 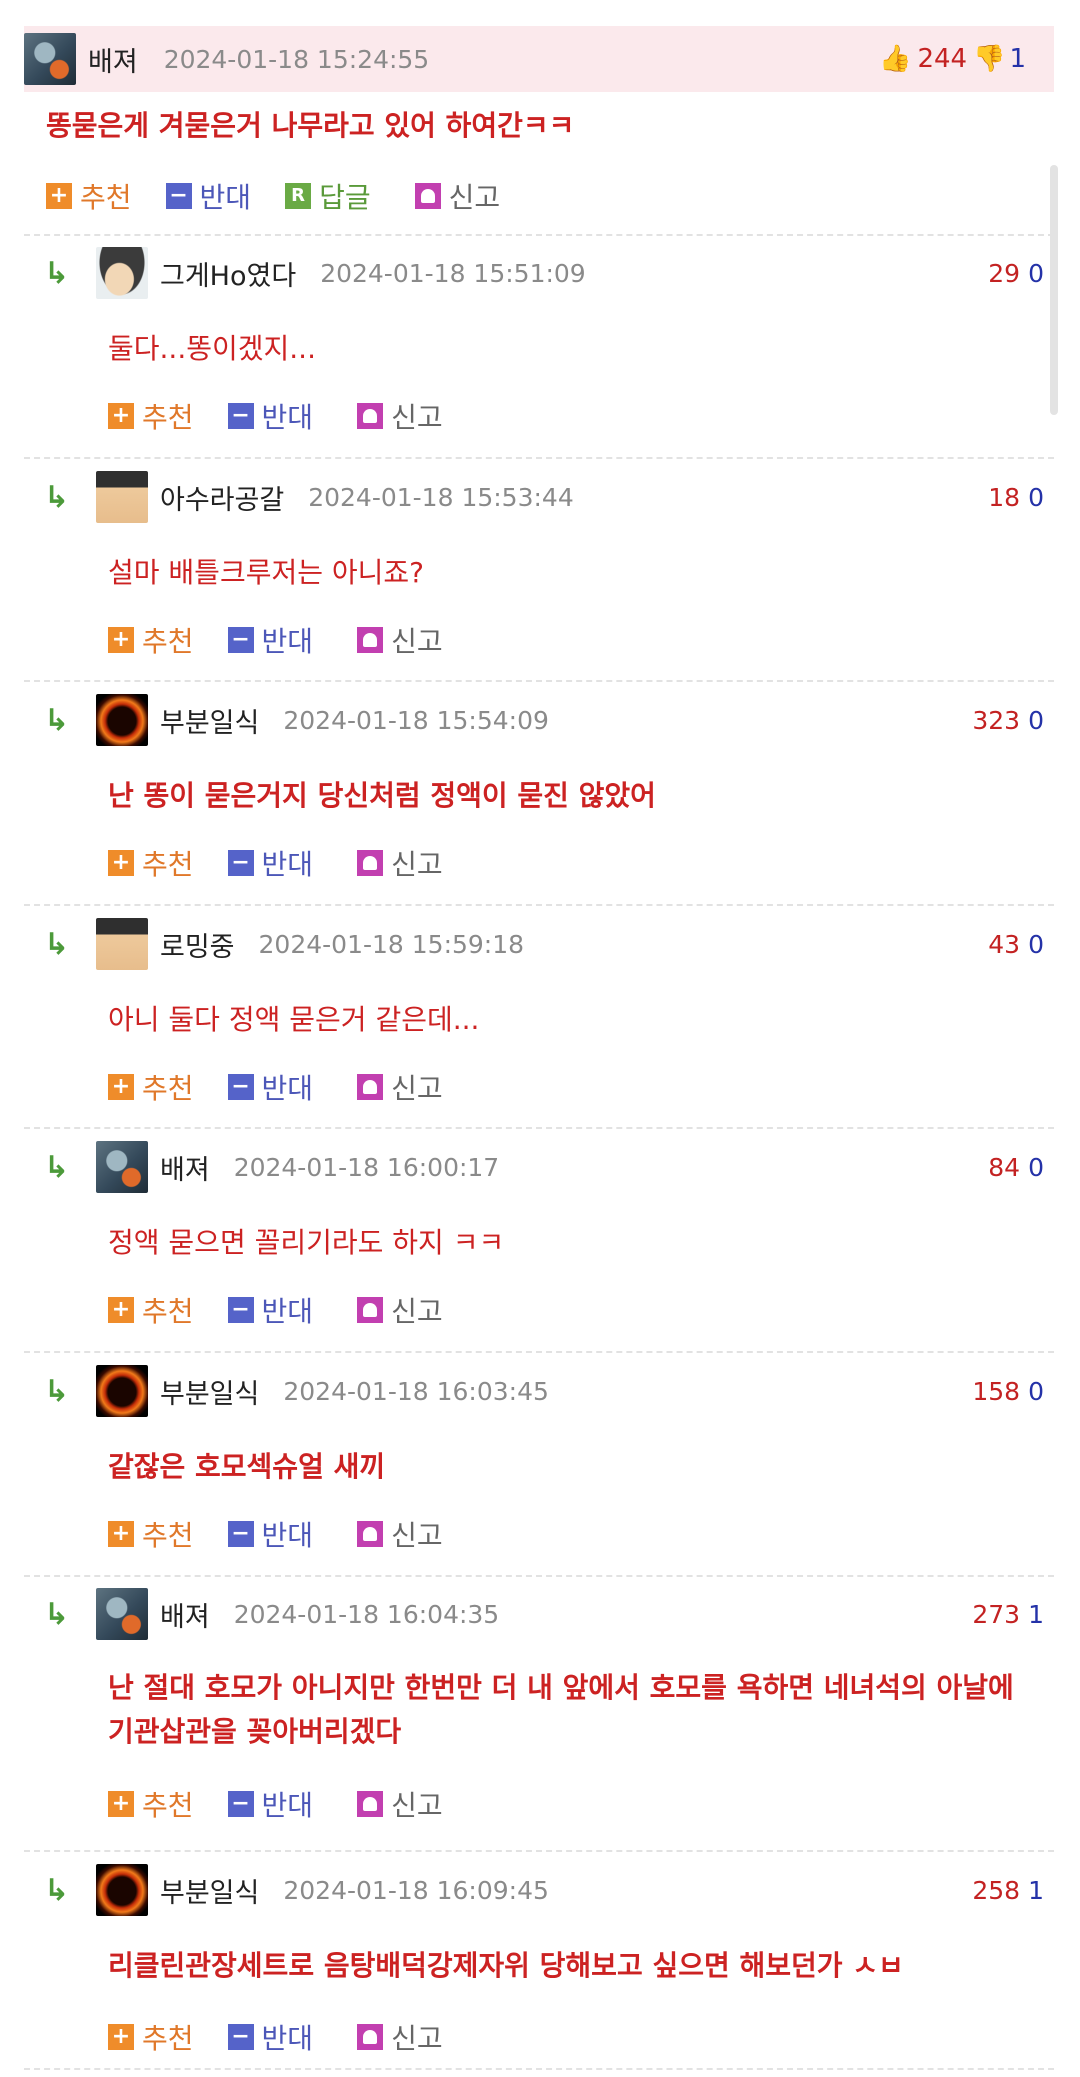 What do you see at coordinates (416, 1391) in the screenshot?
I see `comment-date: 2024-01-18 16:03:45` at bounding box center [416, 1391].